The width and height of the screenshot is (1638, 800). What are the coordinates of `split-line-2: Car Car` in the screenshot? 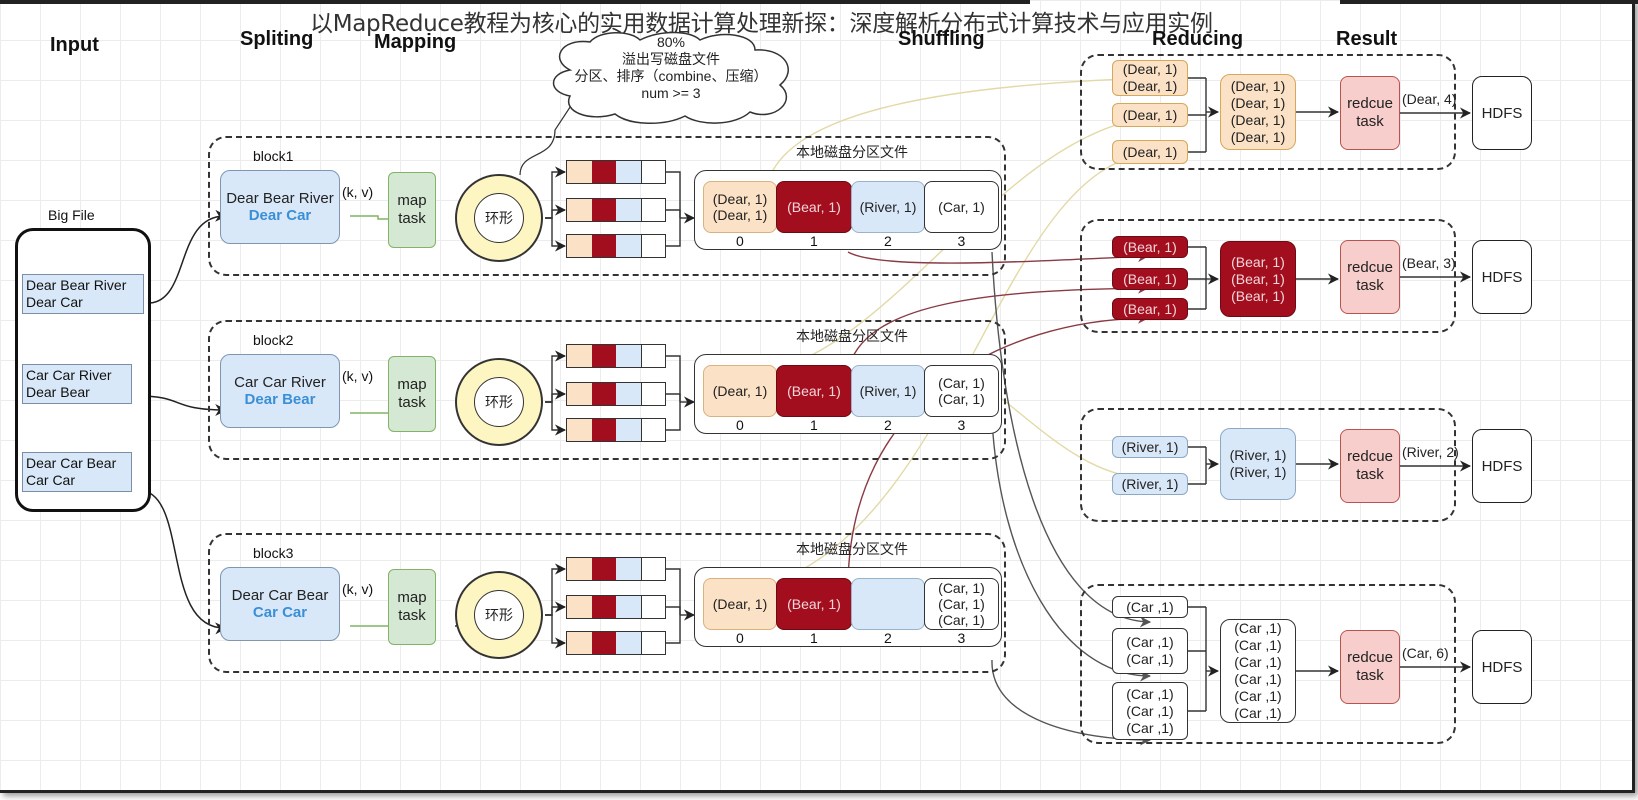 It's located at (280, 612).